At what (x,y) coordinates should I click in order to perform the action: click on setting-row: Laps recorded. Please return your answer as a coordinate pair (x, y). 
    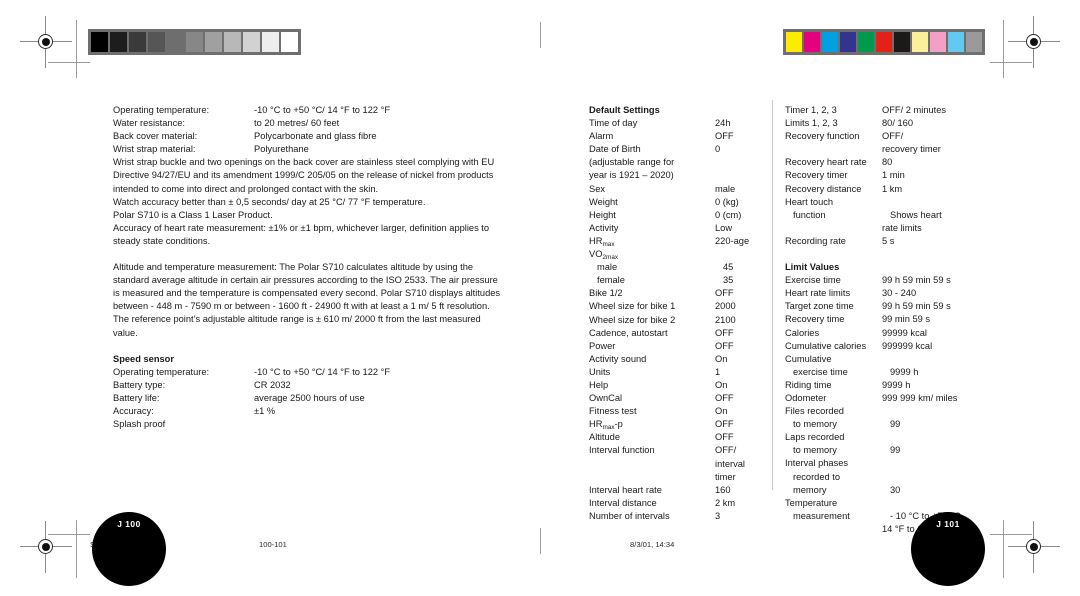
    Looking at the image, I should click on (892, 437).